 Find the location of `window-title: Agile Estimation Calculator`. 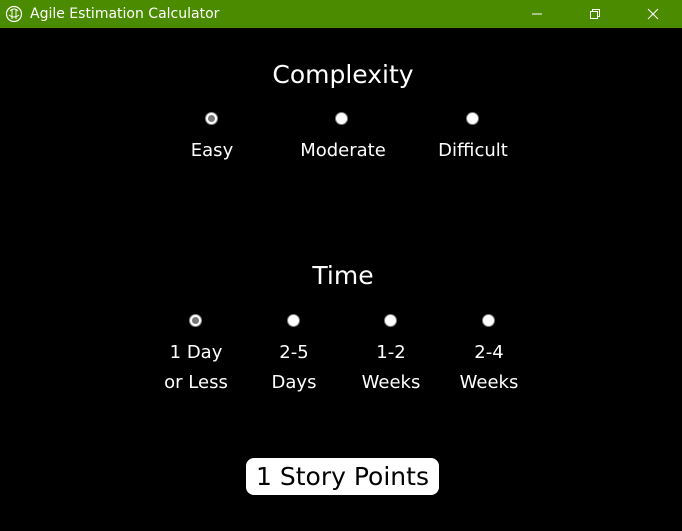

window-title: Agile Estimation Calculator is located at coordinates (125, 14).